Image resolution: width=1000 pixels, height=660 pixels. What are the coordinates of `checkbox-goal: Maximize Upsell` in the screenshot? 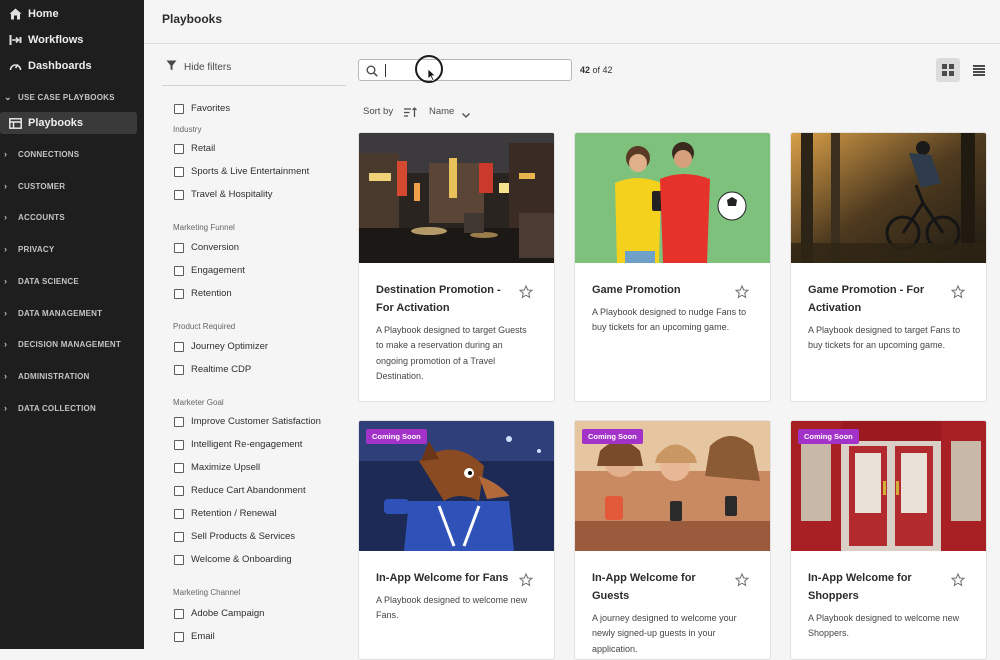 It's located at (217, 467).